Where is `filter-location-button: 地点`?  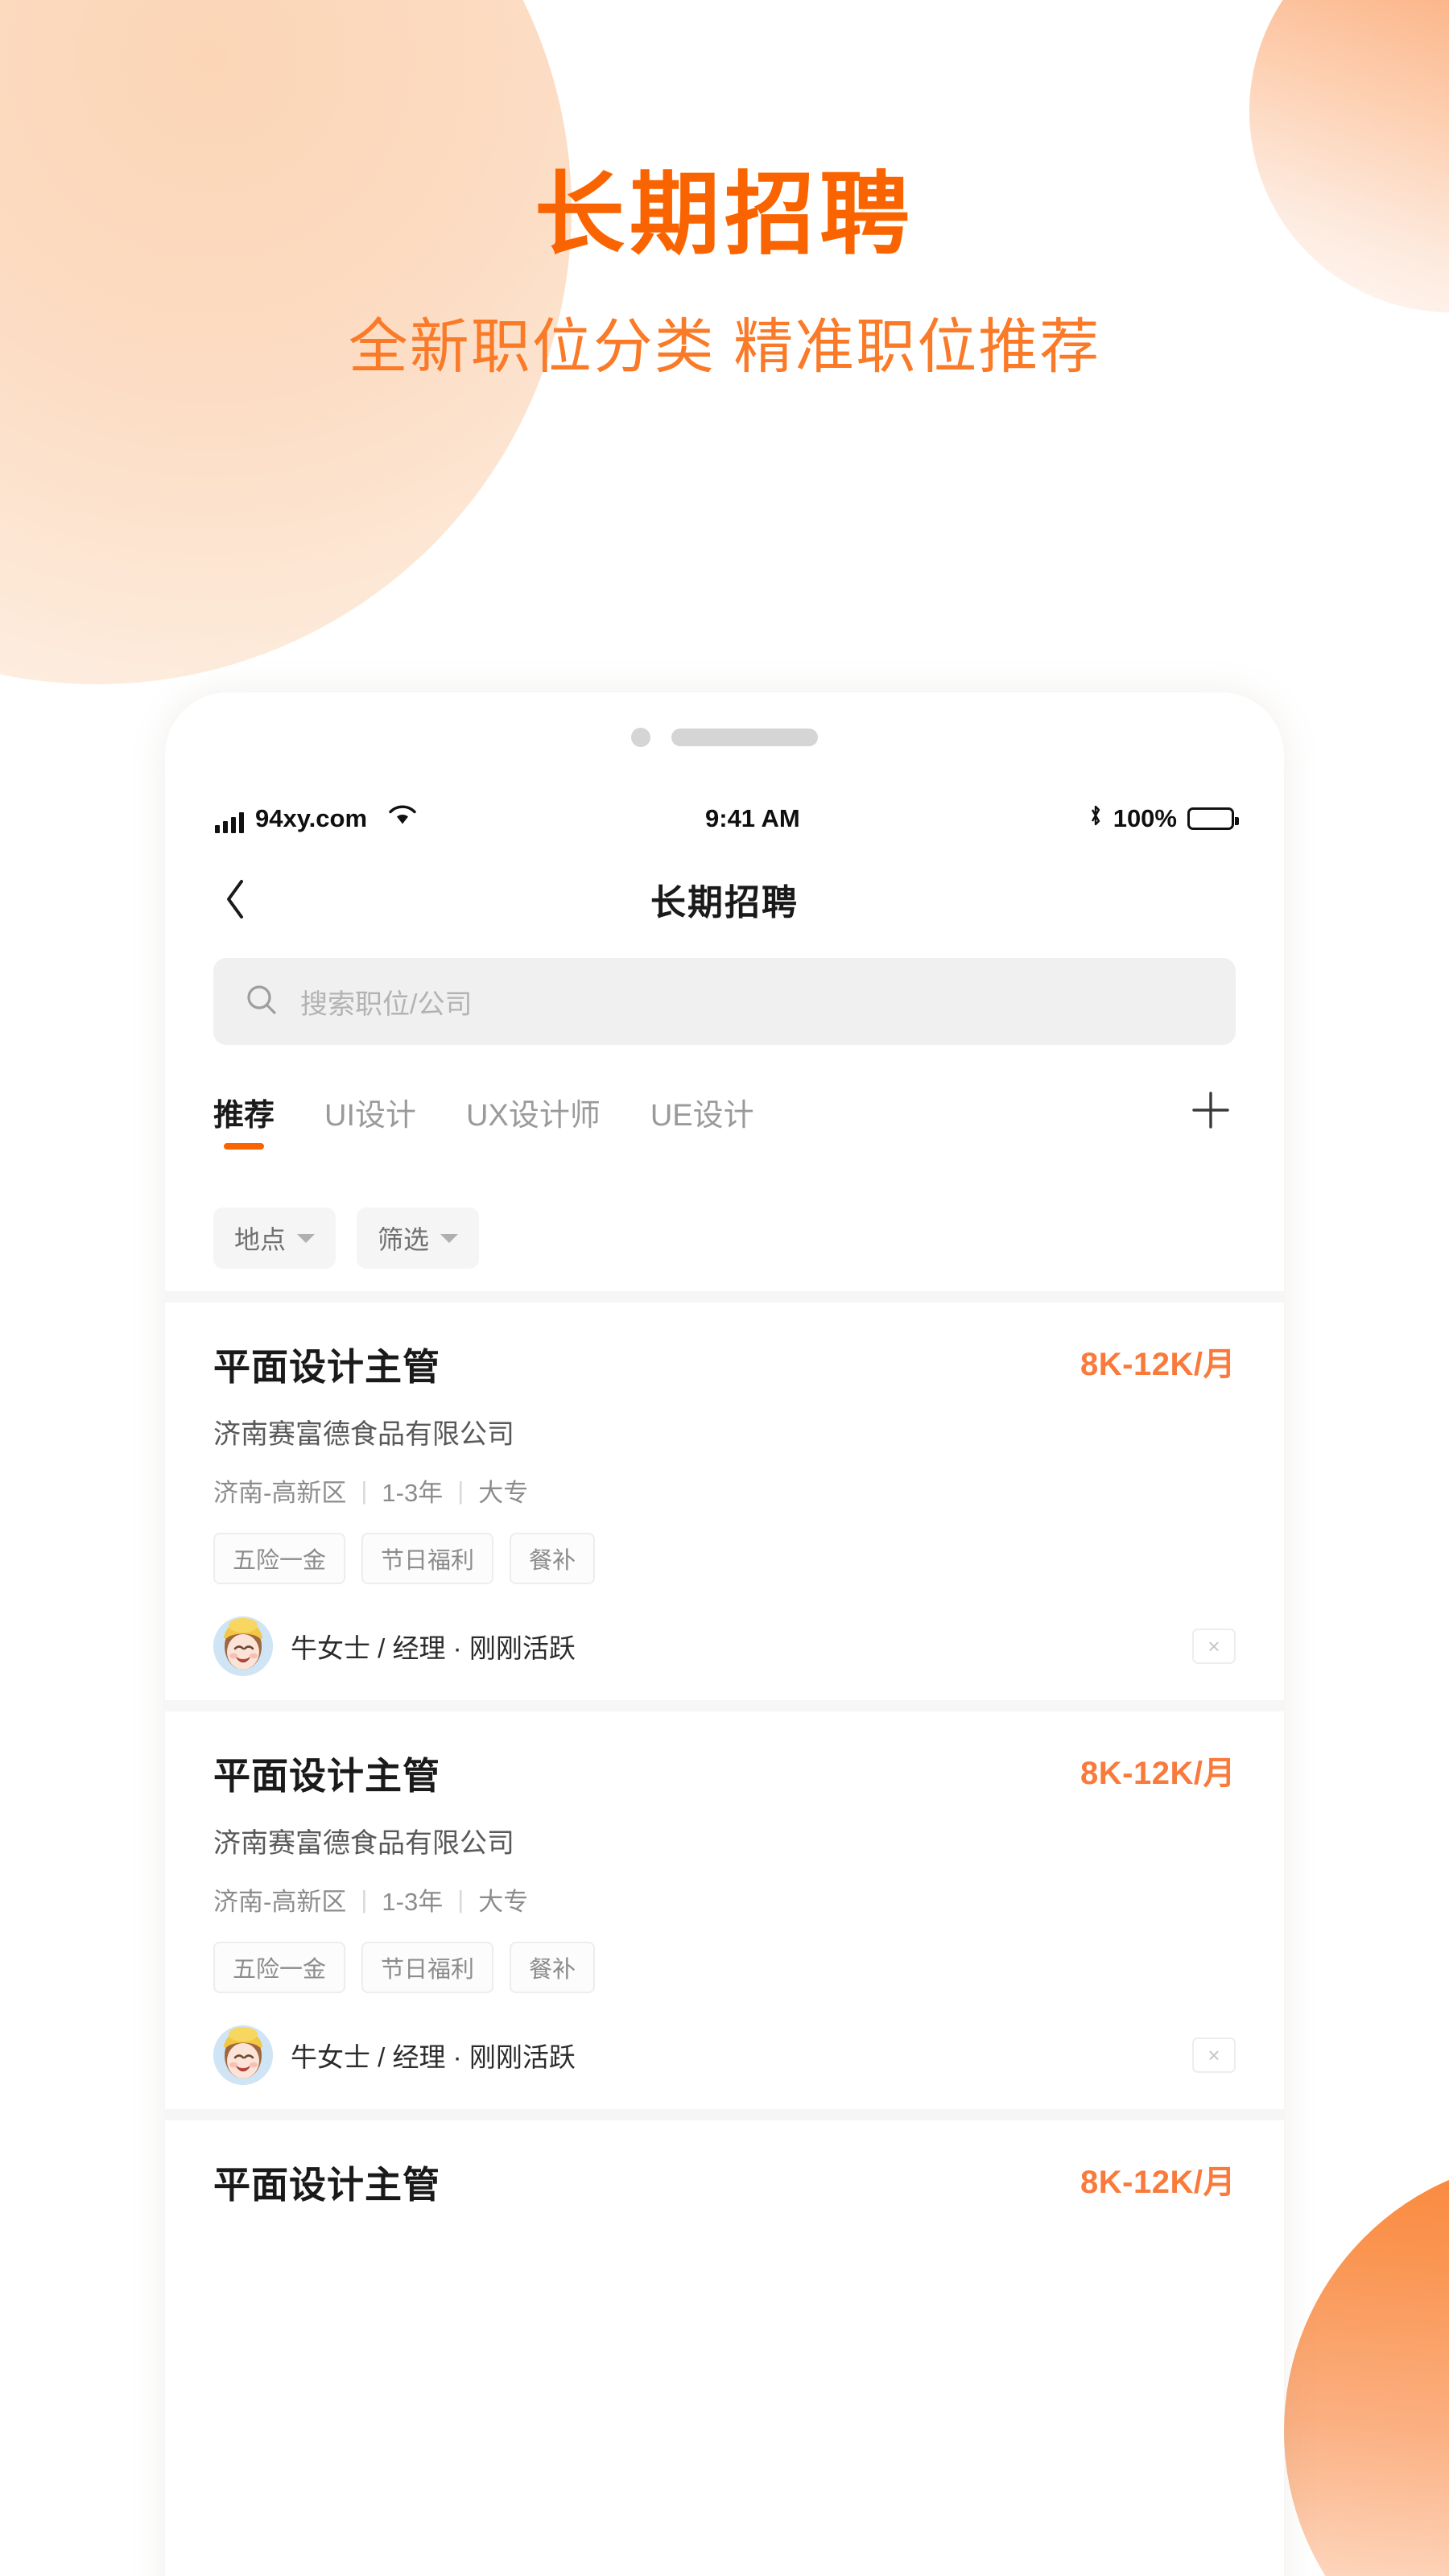
filter-location-button: 地点 is located at coordinates (274, 1238).